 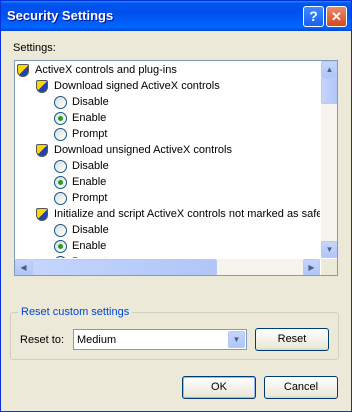 I want to click on scrollbar-corner, so click(x=329, y=267).